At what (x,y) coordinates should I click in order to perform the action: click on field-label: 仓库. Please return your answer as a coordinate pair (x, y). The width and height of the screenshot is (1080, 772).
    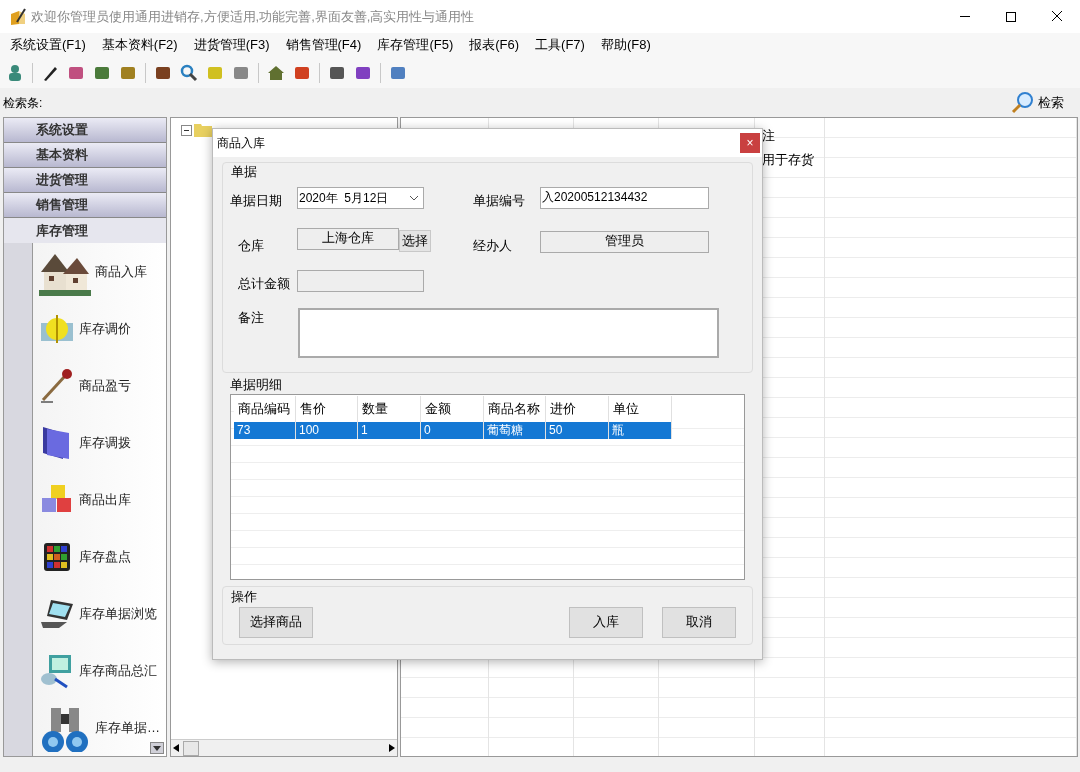
    Looking at the image, I should click on (251, 245).